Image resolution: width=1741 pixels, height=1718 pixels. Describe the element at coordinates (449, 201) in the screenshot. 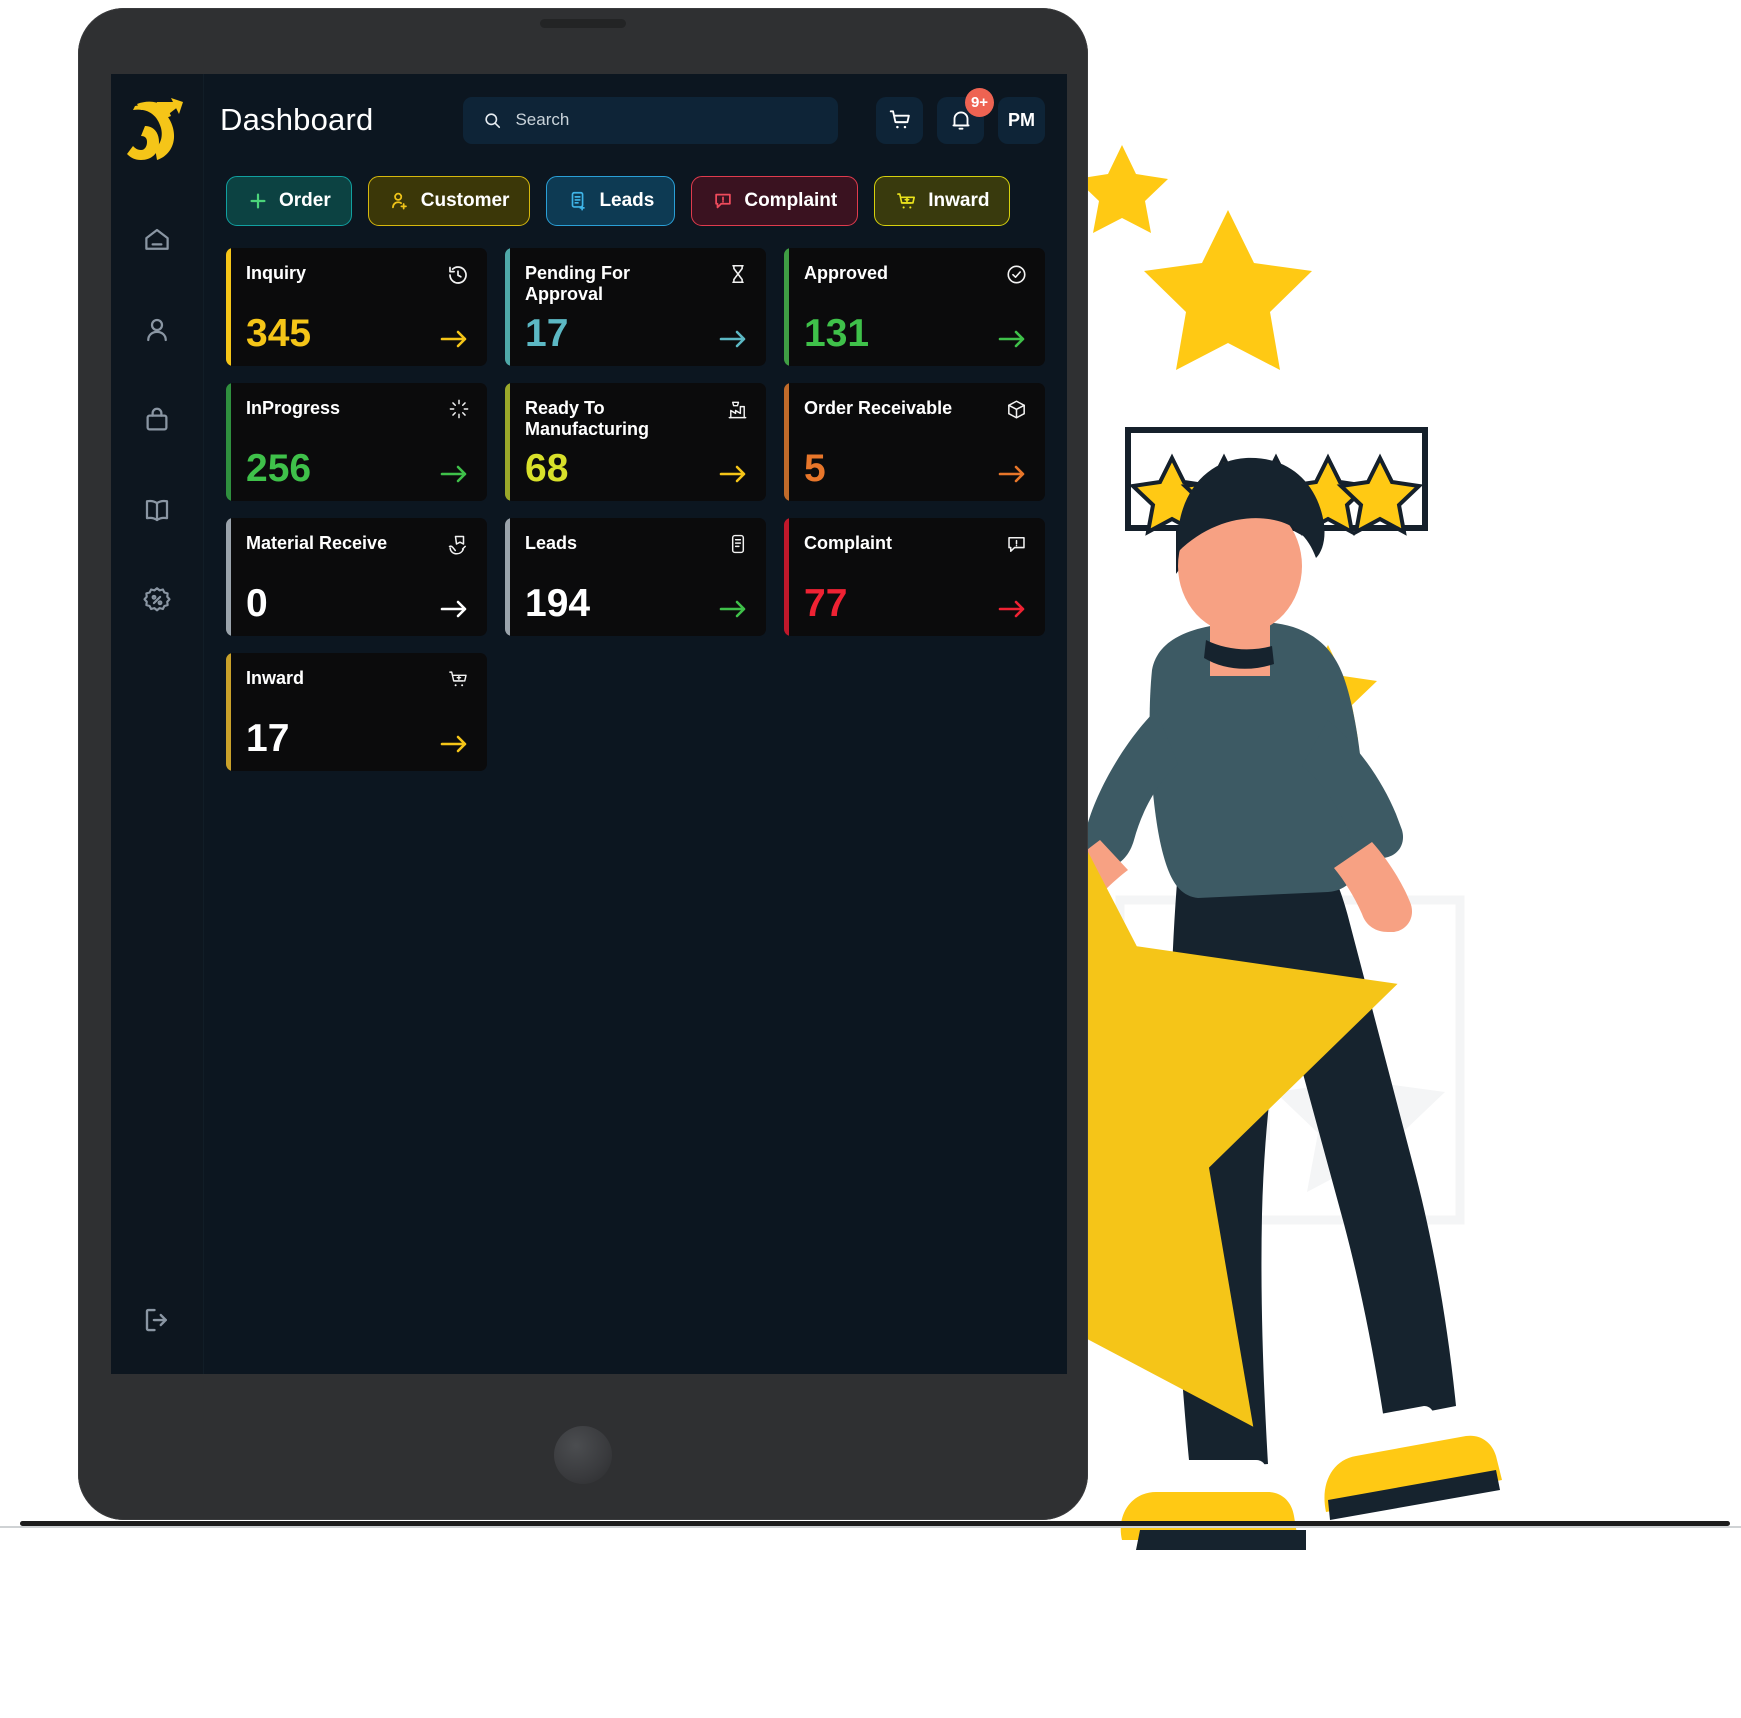

I see `quick-action-customer: Customer` at that location.